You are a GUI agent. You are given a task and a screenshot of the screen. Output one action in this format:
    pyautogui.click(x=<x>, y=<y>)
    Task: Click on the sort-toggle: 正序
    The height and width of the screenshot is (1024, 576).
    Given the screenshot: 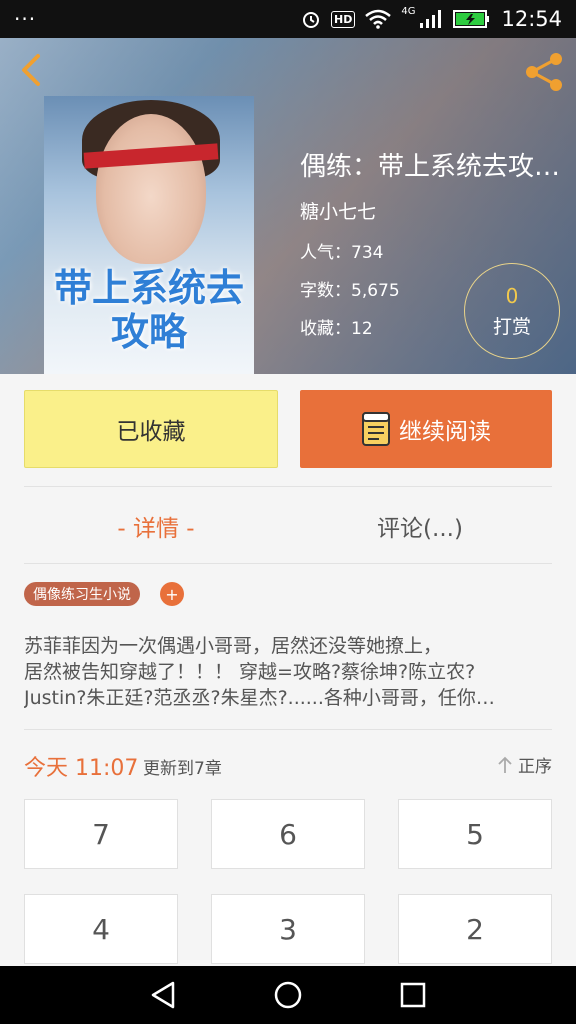 What is the action you would take?
    pyautogui.click(x=524, y=764)
    